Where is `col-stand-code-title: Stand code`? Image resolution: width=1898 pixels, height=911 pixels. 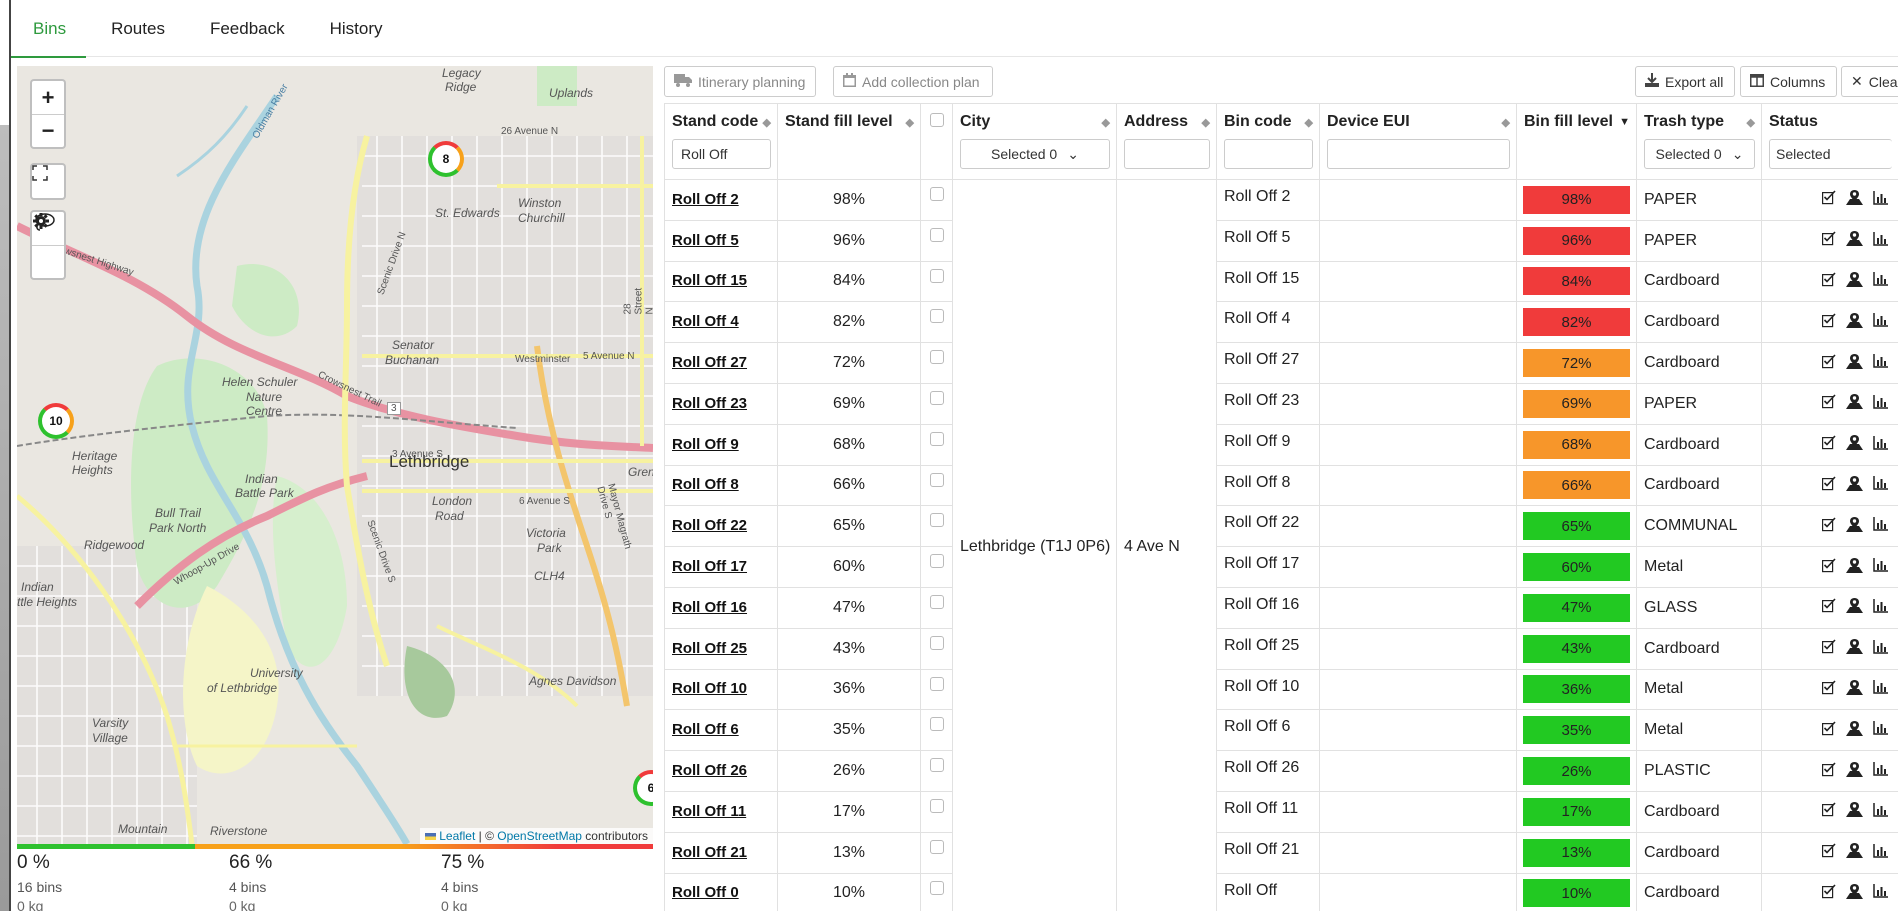 col-stand-code-title: Stand code is located at coordinates (715, 122).